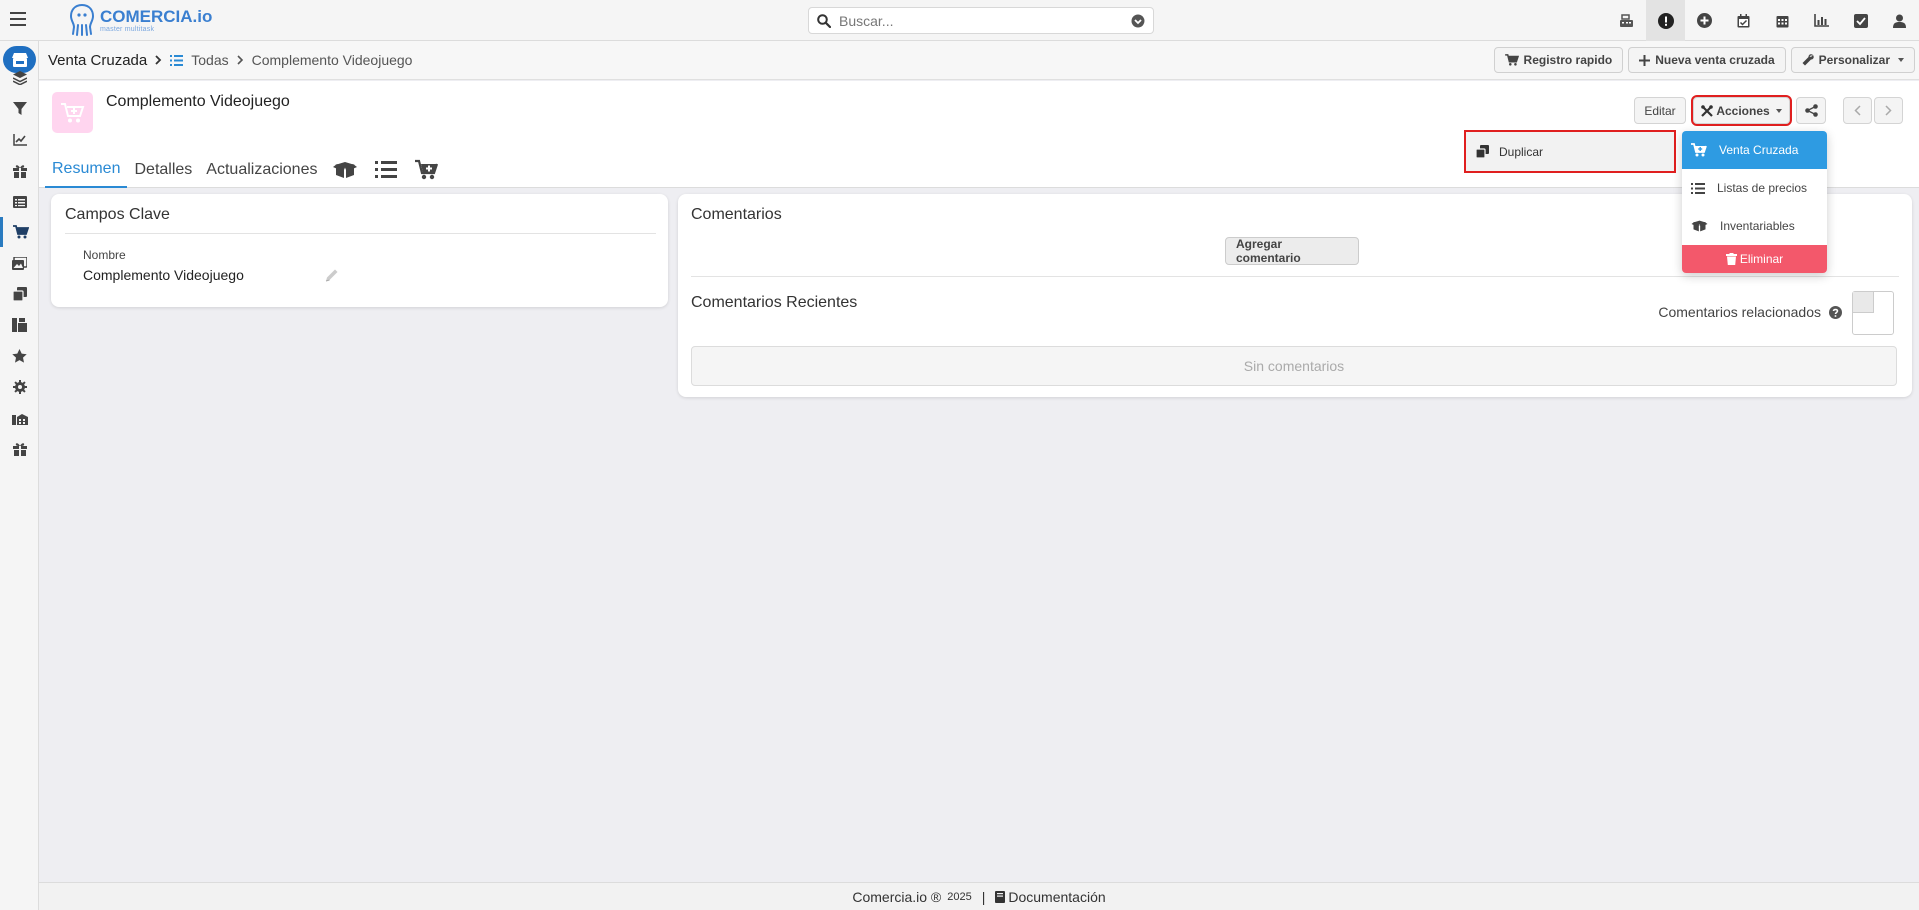 The width and height of the screenshot is (1919, 910). I want to click on footer-year: 2025, so click(959, 896).